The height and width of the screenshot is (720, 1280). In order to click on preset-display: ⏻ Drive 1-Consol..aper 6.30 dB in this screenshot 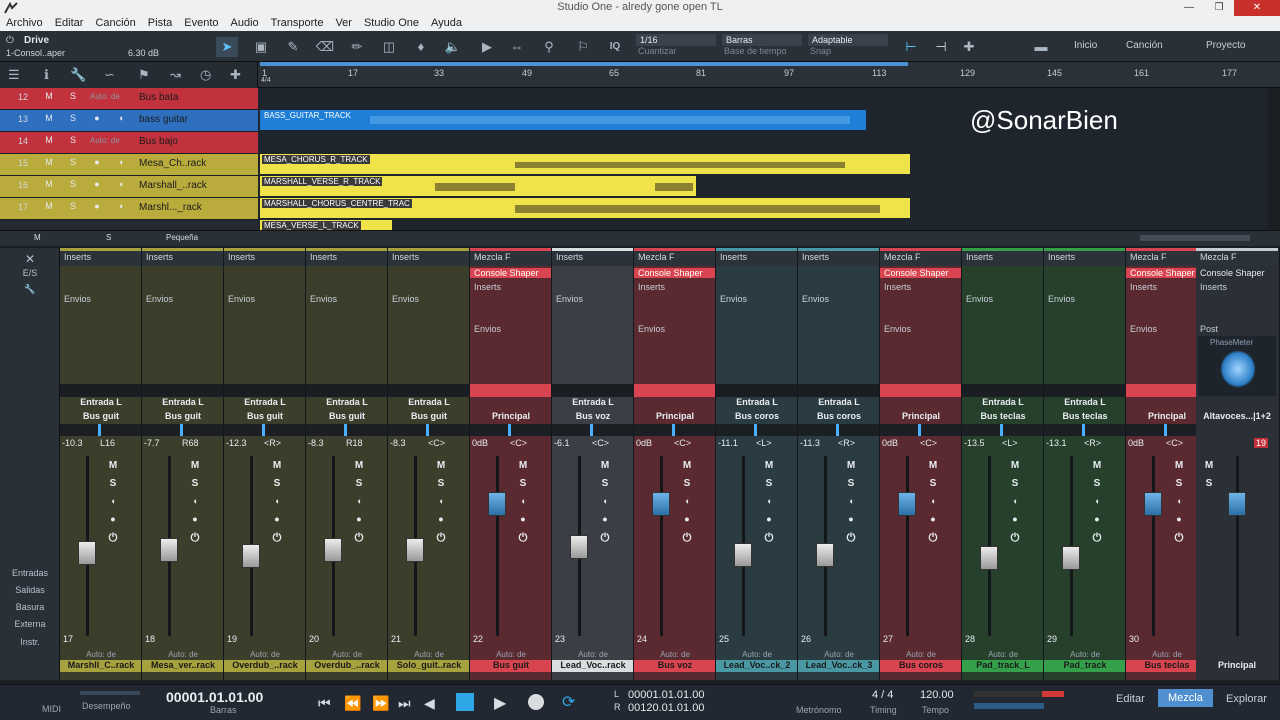, I will do `click(91, 47)`.